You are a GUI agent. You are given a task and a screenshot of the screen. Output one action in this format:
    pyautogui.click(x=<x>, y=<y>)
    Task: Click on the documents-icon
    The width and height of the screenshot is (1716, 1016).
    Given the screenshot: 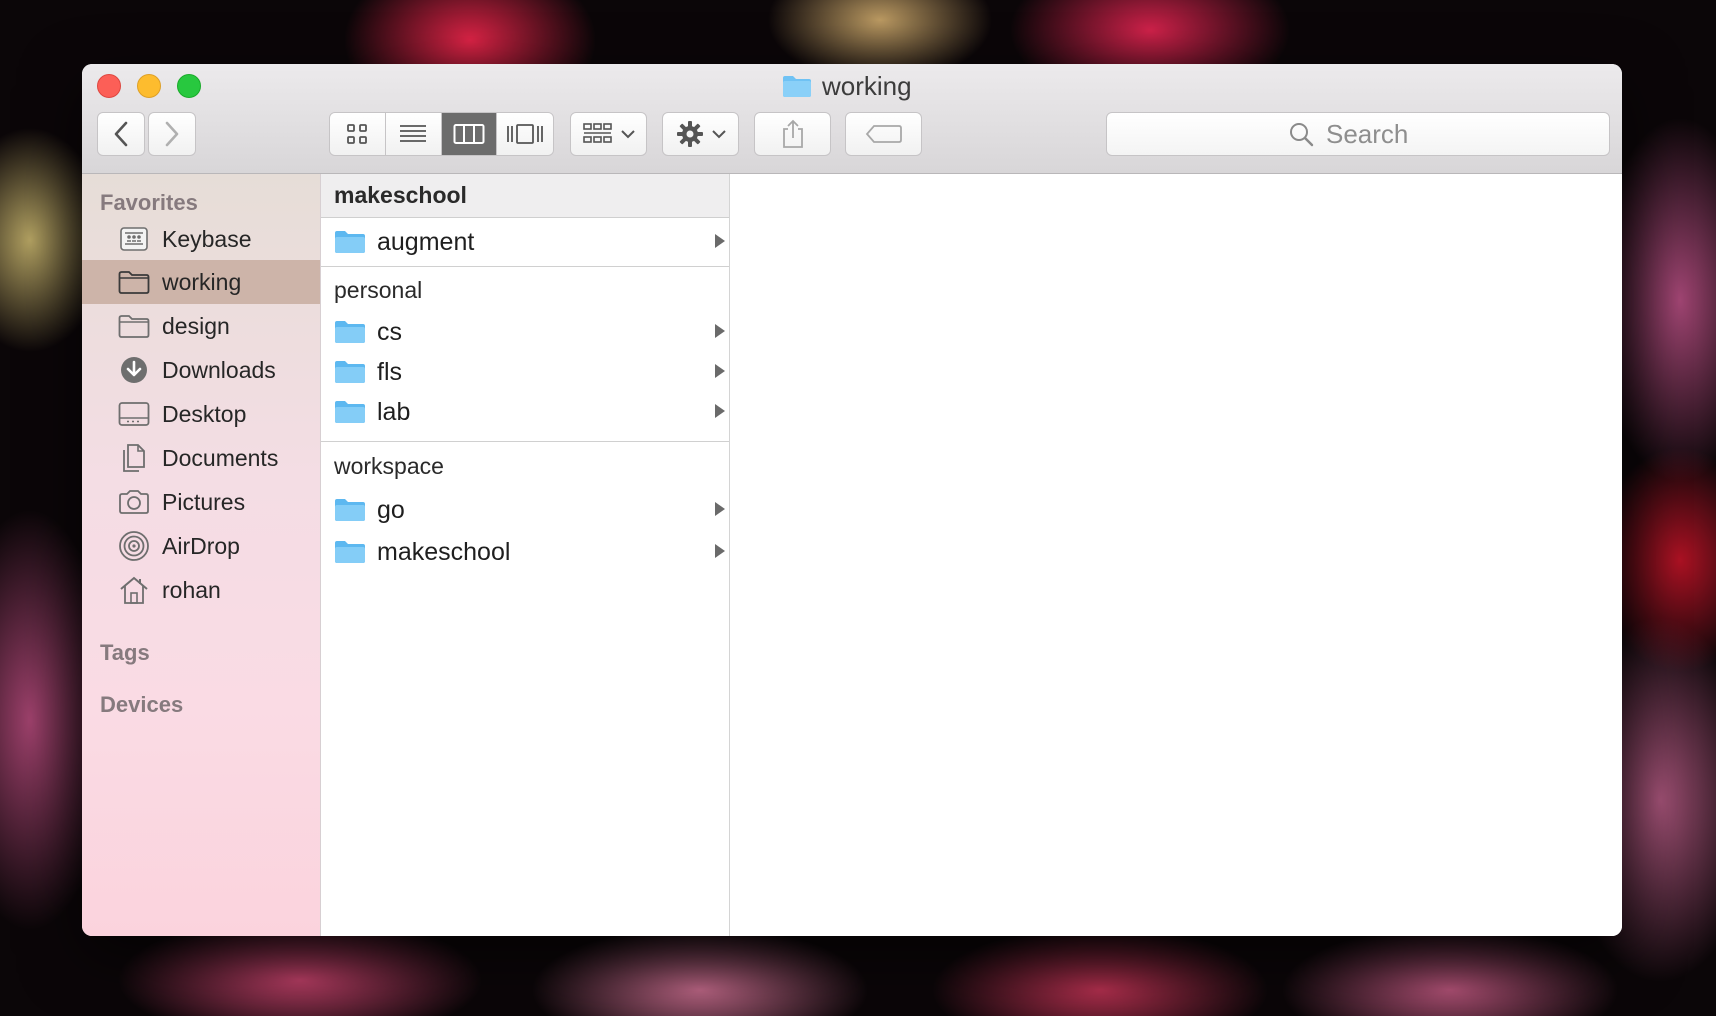 What is the action you would take?
    pyautogui.click(x=134, y=458)
    